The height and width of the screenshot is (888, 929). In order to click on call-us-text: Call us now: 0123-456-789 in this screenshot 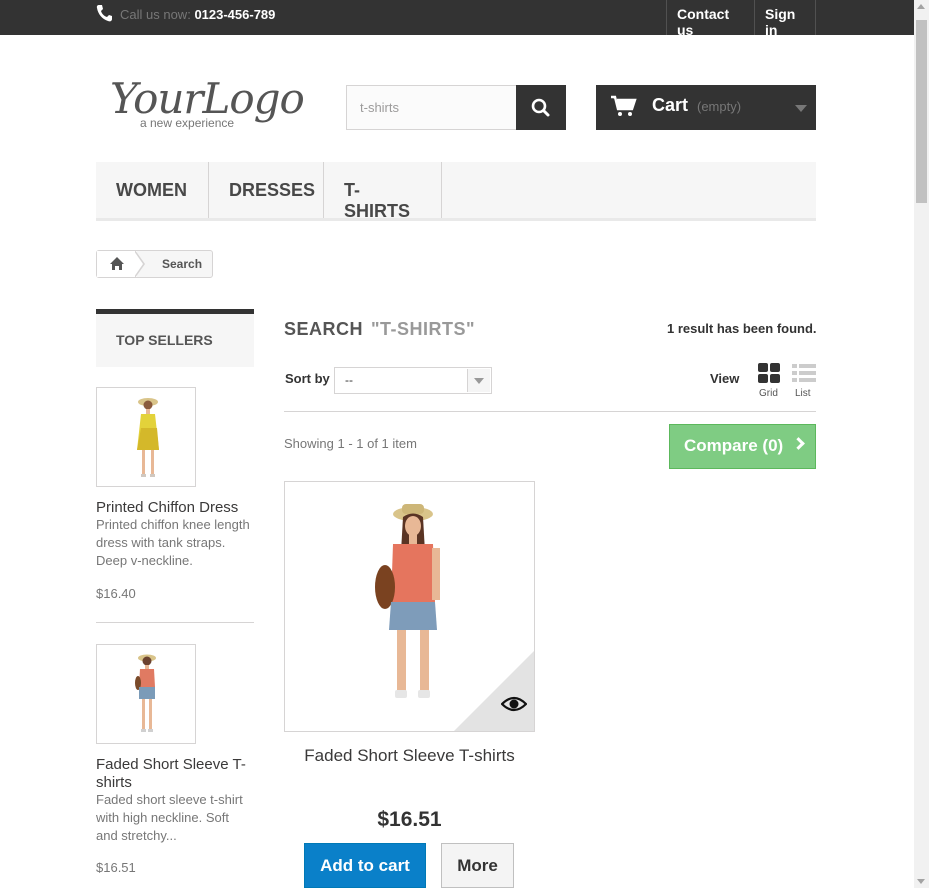, I will do `click(197, 14)`.